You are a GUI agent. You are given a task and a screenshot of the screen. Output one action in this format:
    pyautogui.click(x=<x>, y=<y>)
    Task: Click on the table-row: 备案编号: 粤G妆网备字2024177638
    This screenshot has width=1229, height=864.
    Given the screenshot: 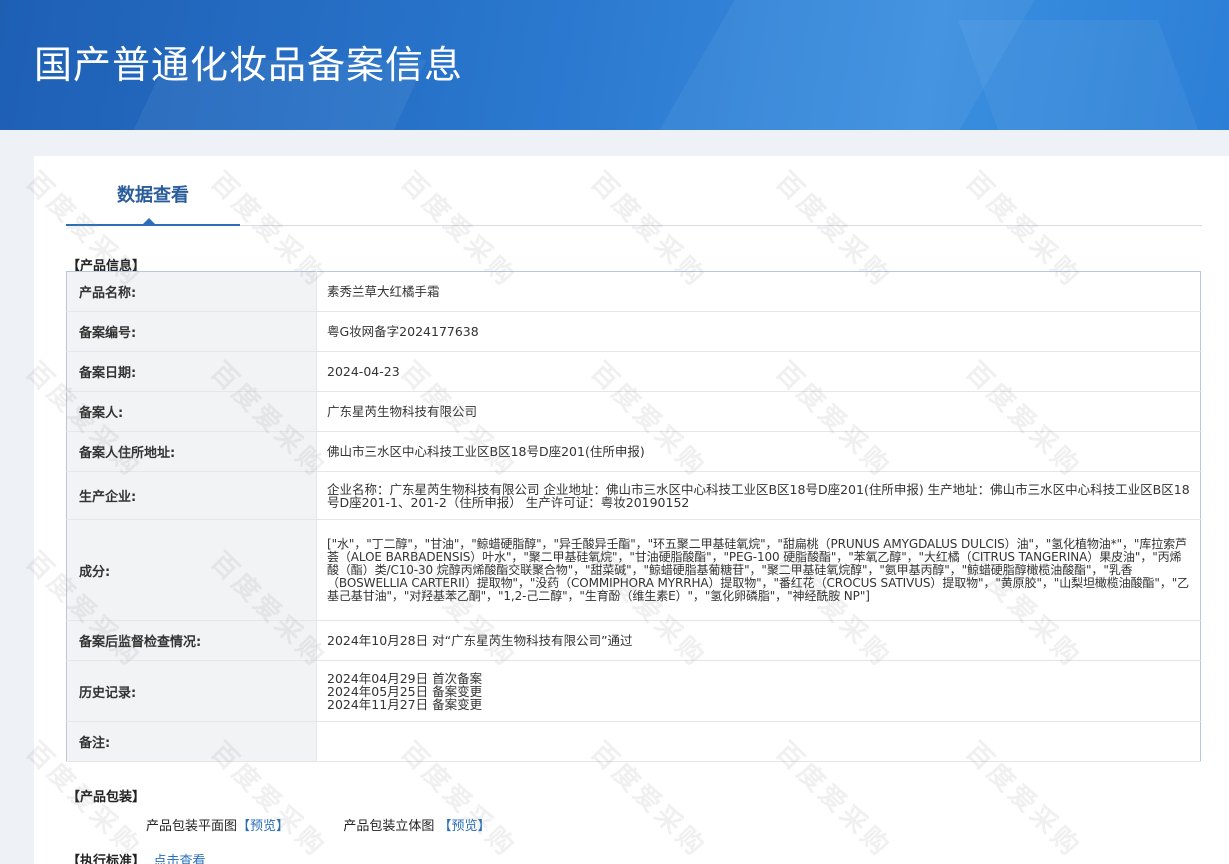 What is the action you would take?
    pyautogui.click(x=633, y=331)
    